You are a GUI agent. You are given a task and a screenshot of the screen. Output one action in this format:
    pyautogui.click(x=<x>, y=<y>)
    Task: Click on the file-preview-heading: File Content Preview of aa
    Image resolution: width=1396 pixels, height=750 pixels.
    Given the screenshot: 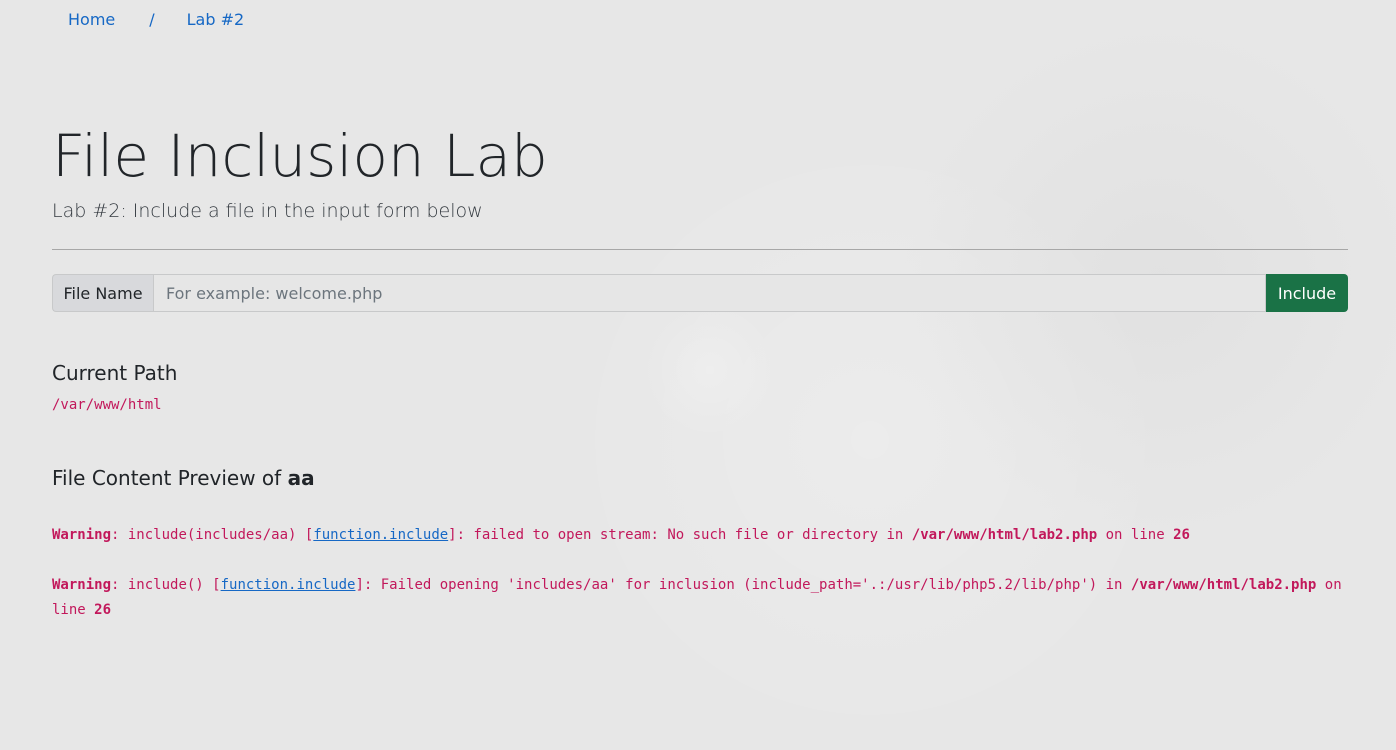 What is the action you would take?
    pyautogui.click(x=183, y=478)
    